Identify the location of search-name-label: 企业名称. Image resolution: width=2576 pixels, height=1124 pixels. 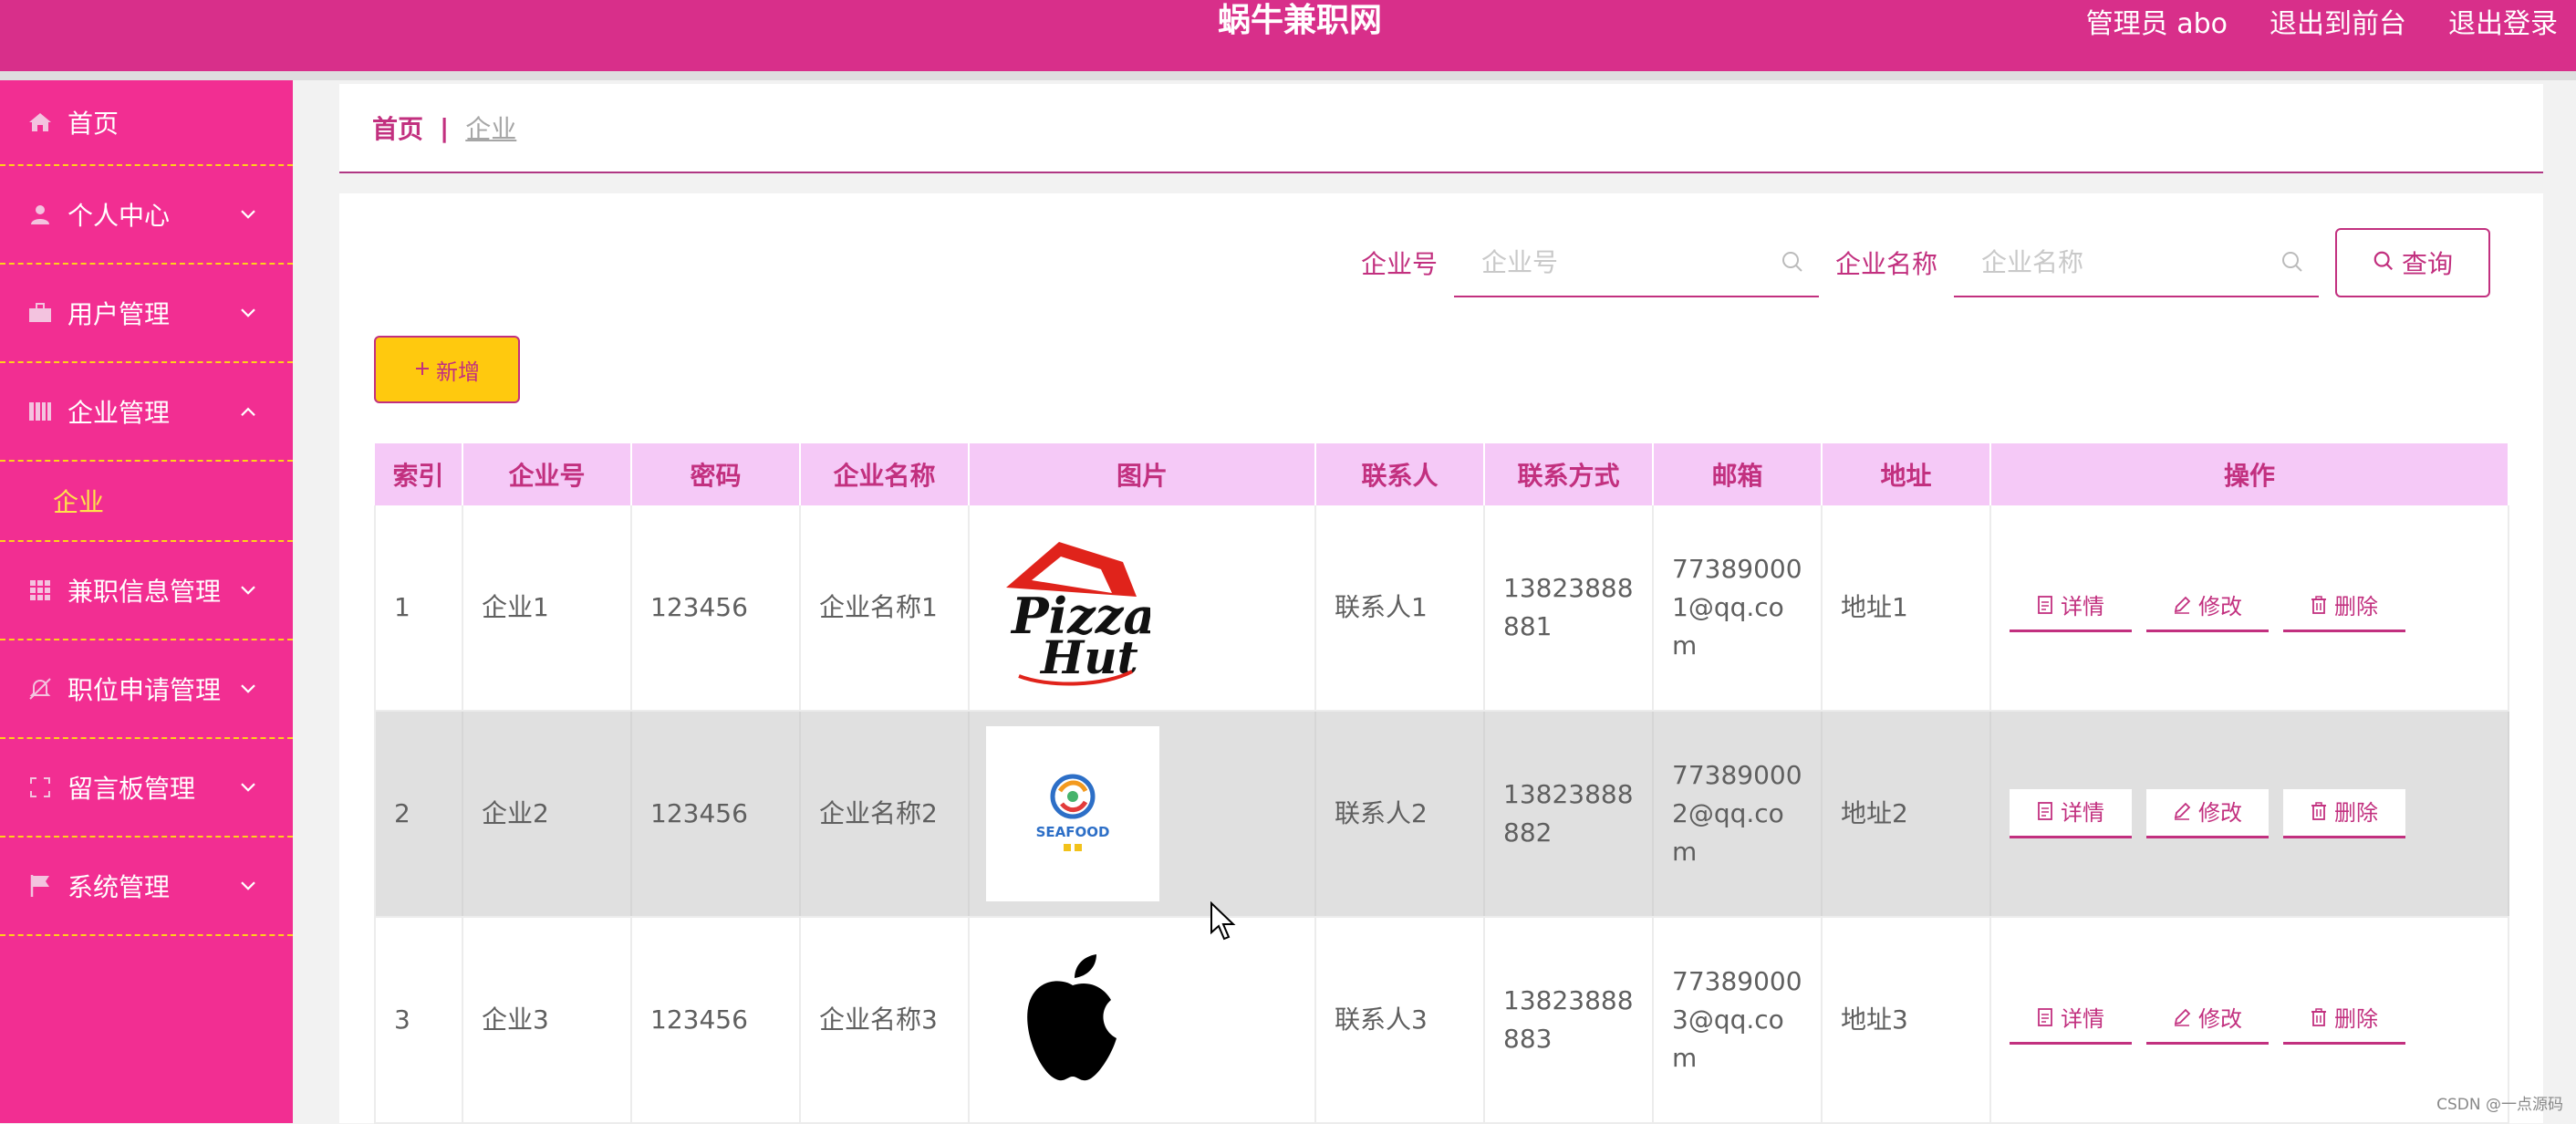
(1887, 264).